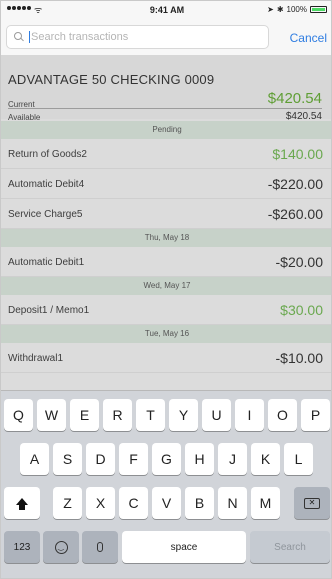  I want to click on section-header-date: Tue, May 16, so click(166, 334).